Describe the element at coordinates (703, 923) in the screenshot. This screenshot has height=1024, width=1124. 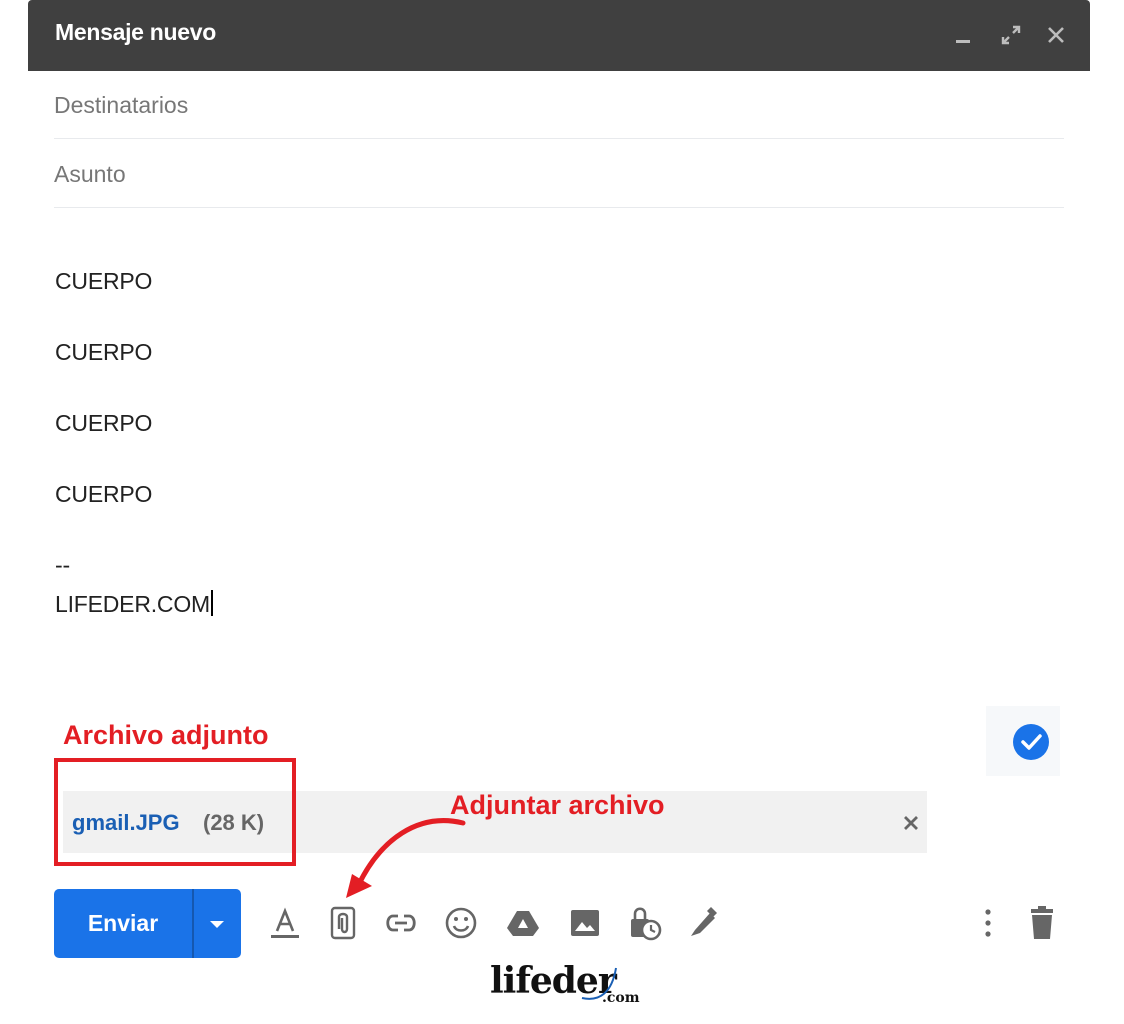
I see `signature-icon` at that location.